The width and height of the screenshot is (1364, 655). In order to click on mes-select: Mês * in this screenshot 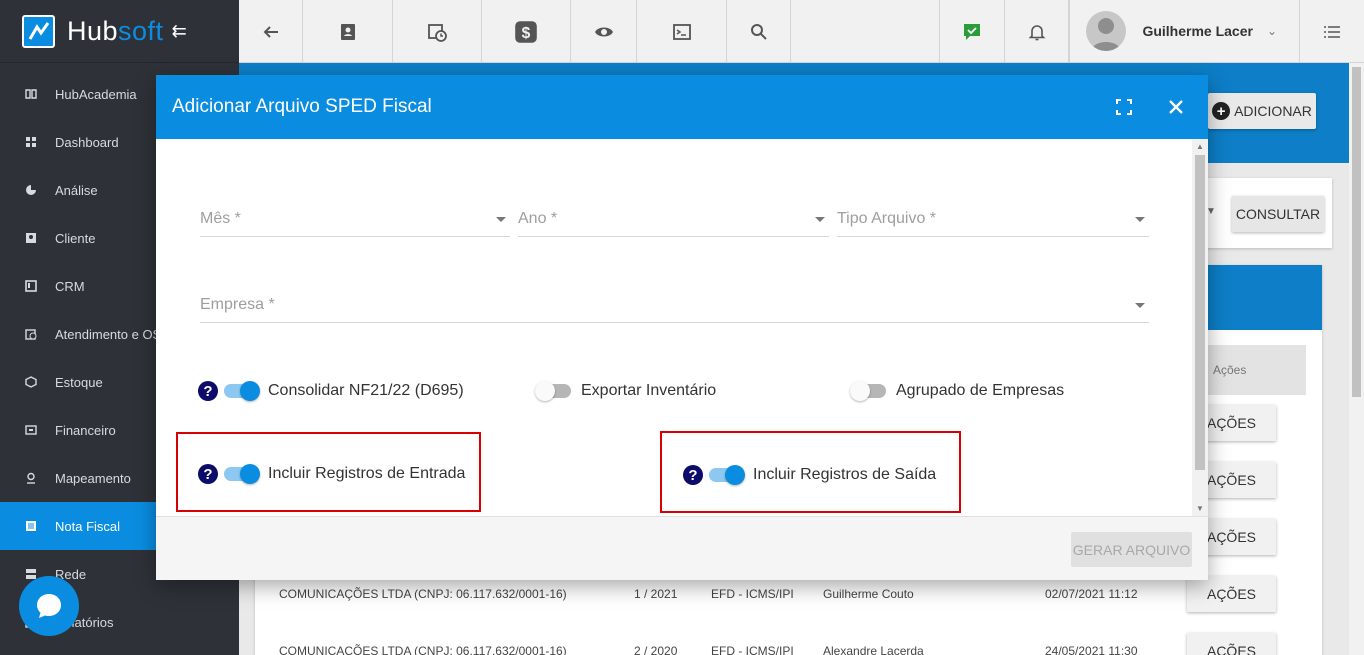, I will do `click(355, 222)`.